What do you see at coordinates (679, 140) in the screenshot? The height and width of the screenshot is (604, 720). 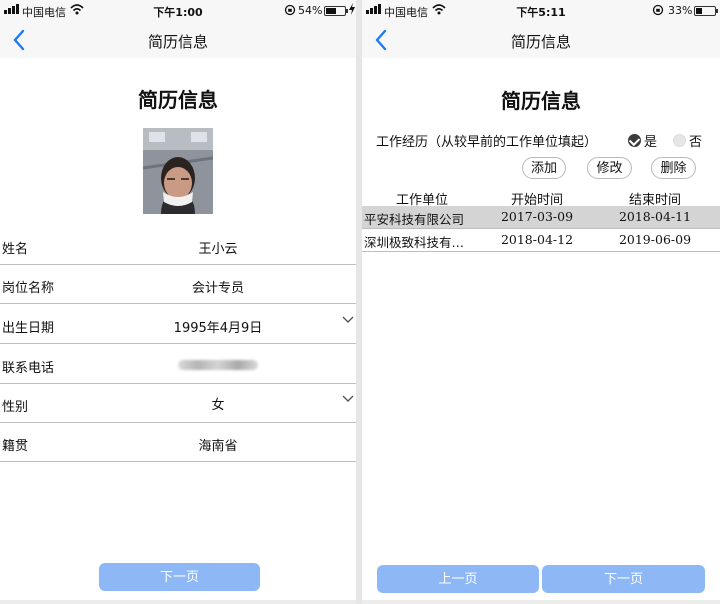 I see `empty-circle-icon` at bounding box center [679, 140].